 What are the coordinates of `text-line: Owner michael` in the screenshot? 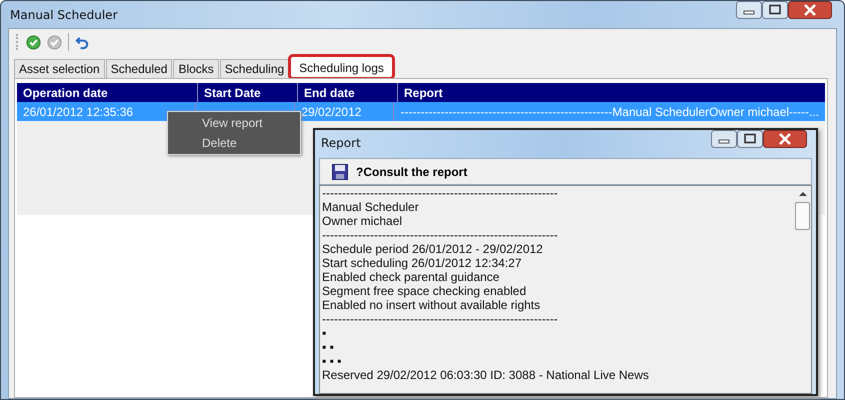 It's located at (363, 221).